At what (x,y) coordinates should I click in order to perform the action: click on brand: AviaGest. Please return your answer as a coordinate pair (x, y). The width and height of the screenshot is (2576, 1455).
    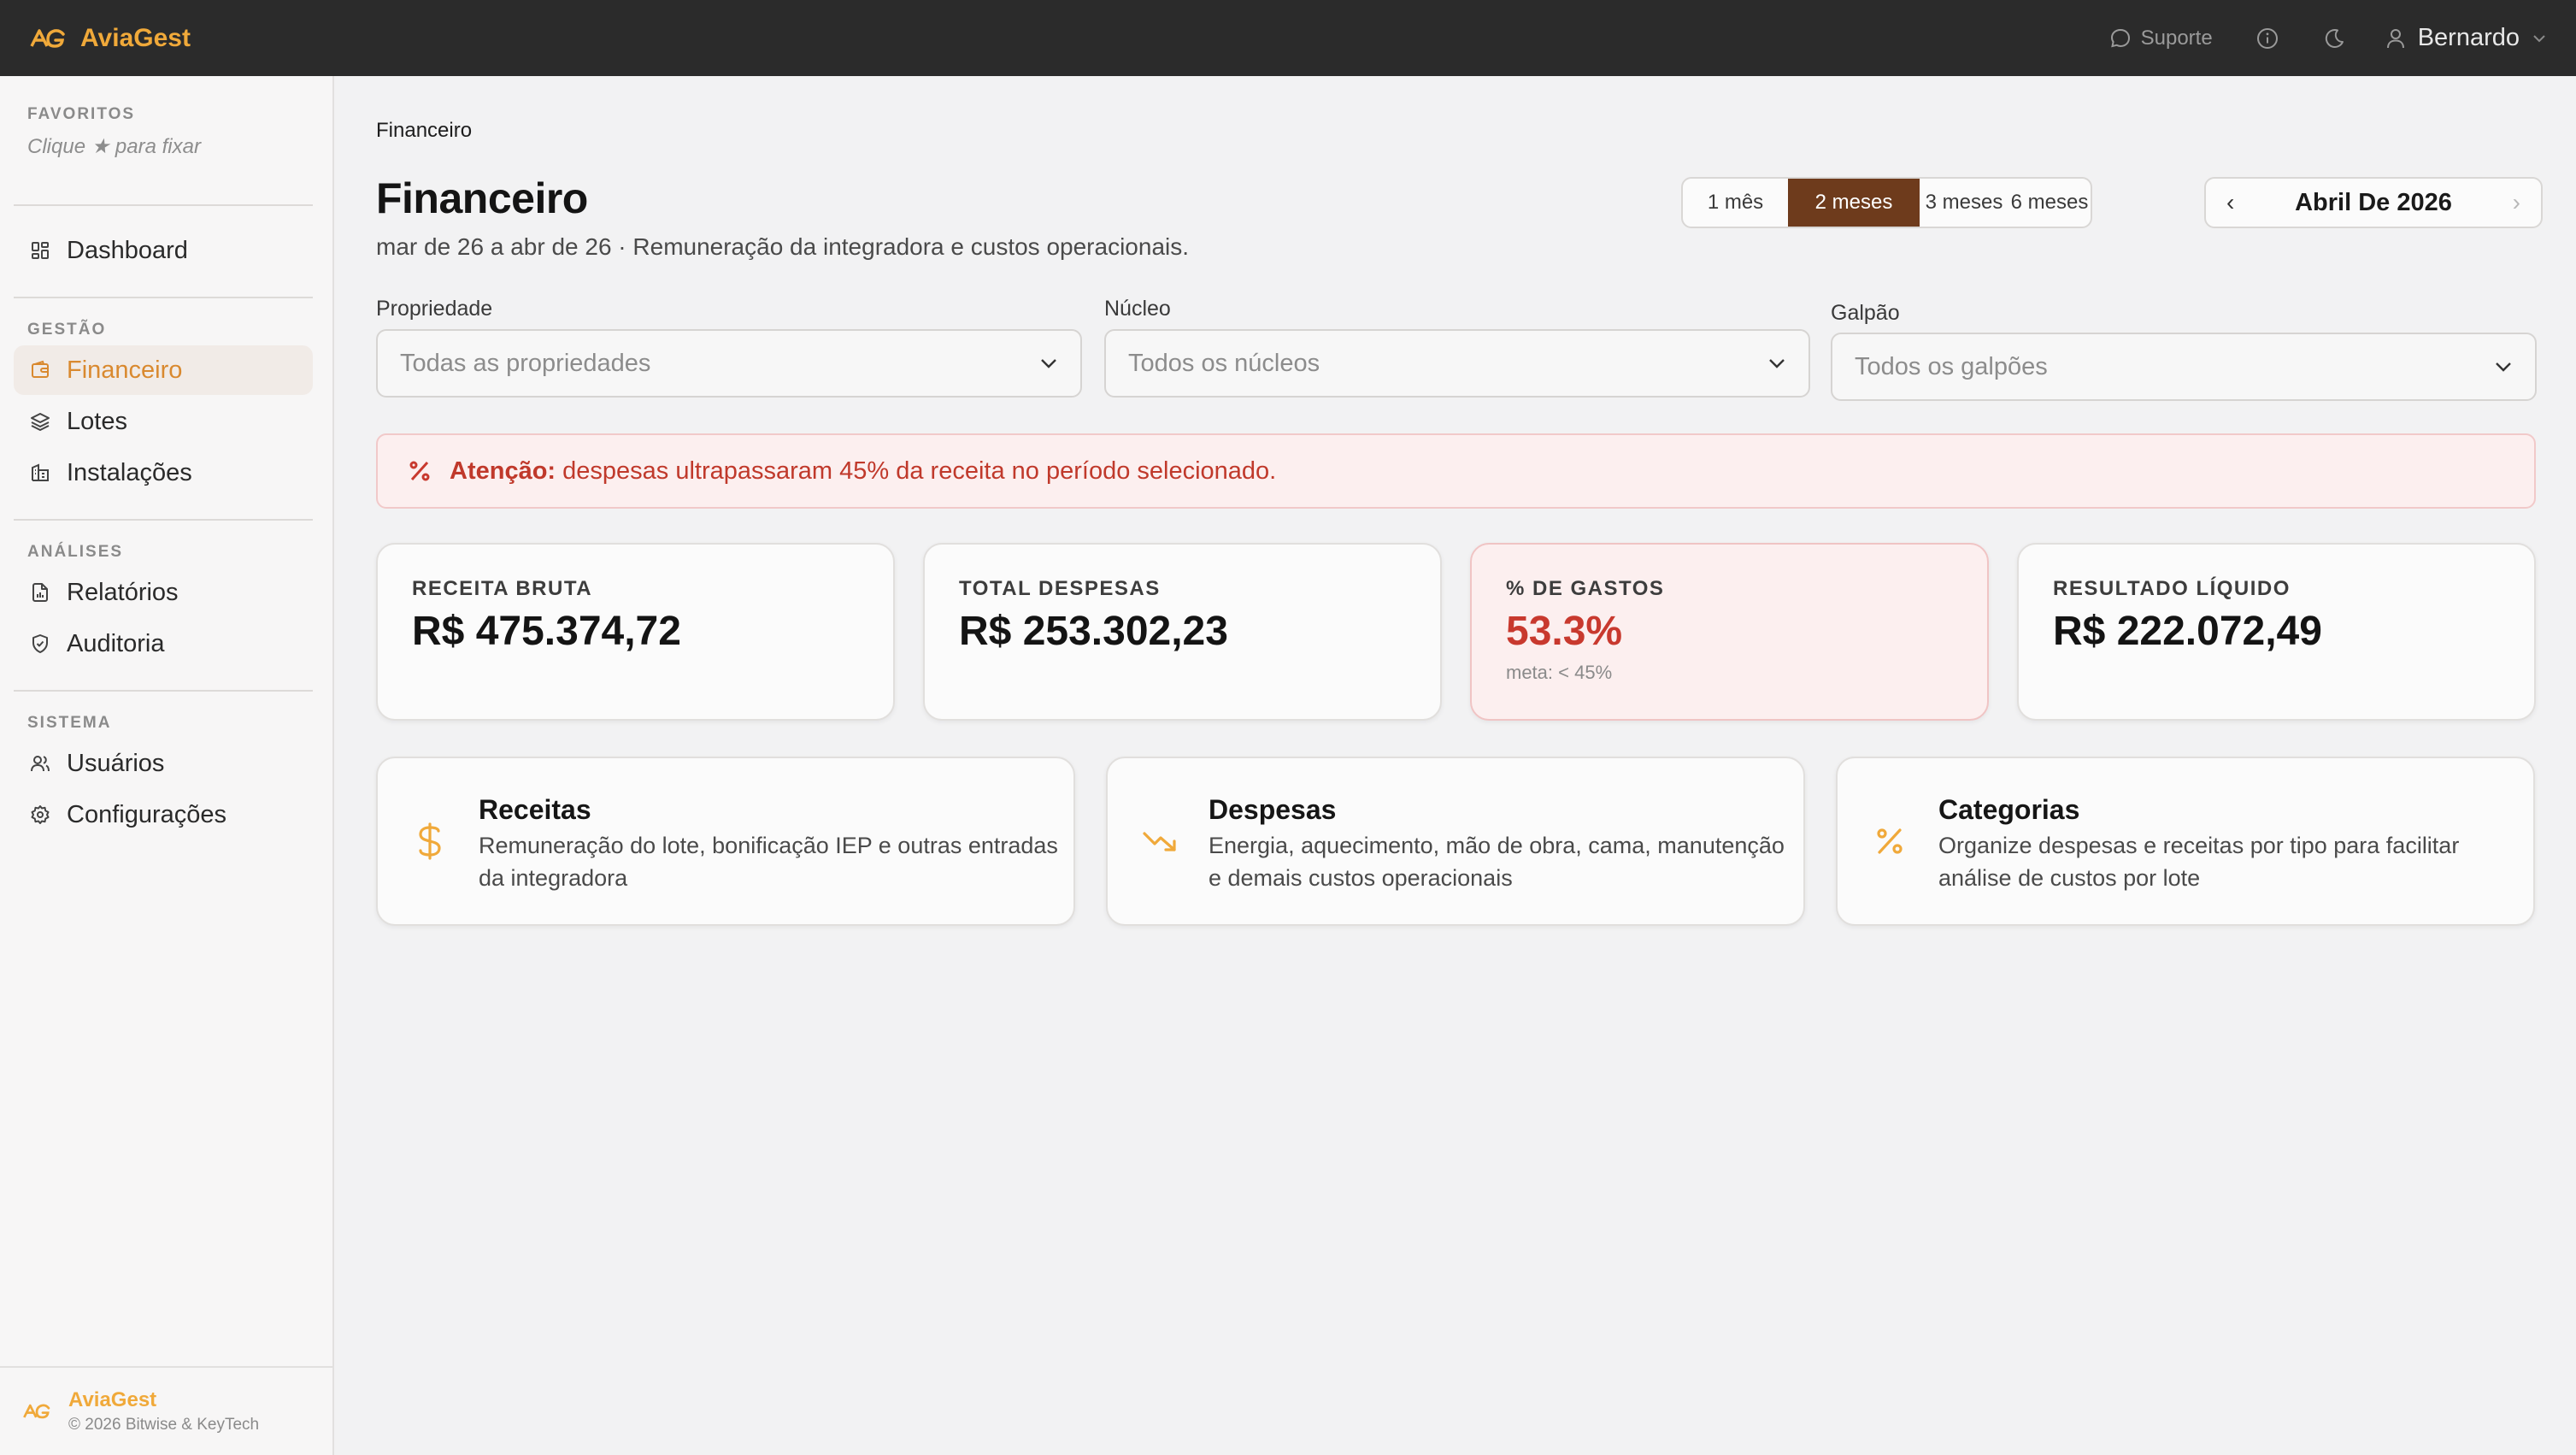
    Looking at the image, I should click on (110, 38).